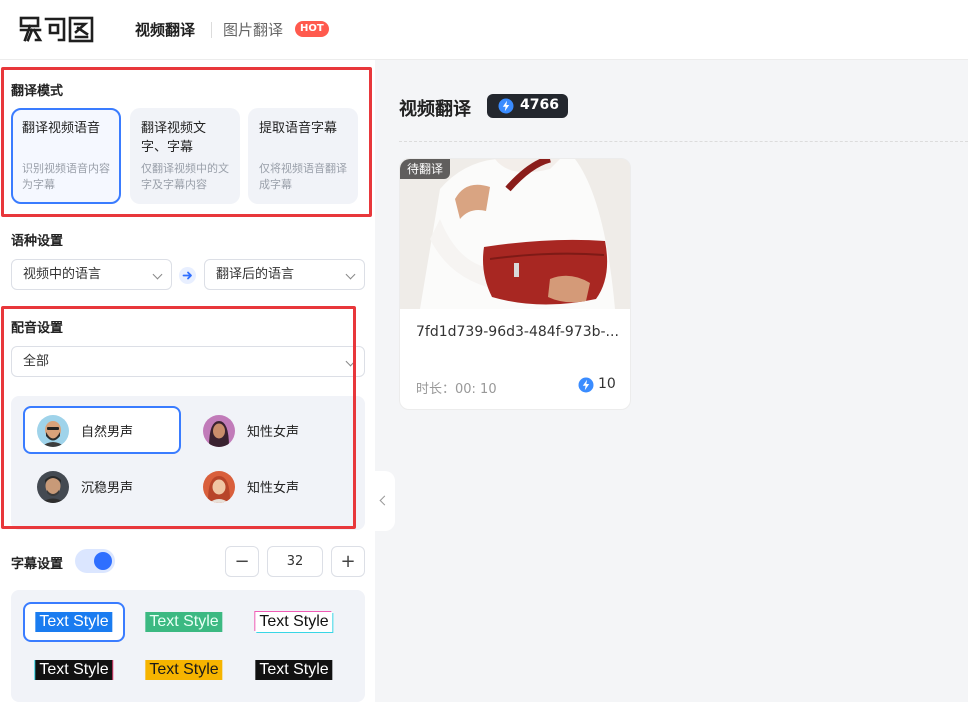 The image size is (968, 702). What do you see at coordinates (165, 29) in the screenshot?
I see `tab-video-translate: 视频翻译` at bounding box center [165, 29].